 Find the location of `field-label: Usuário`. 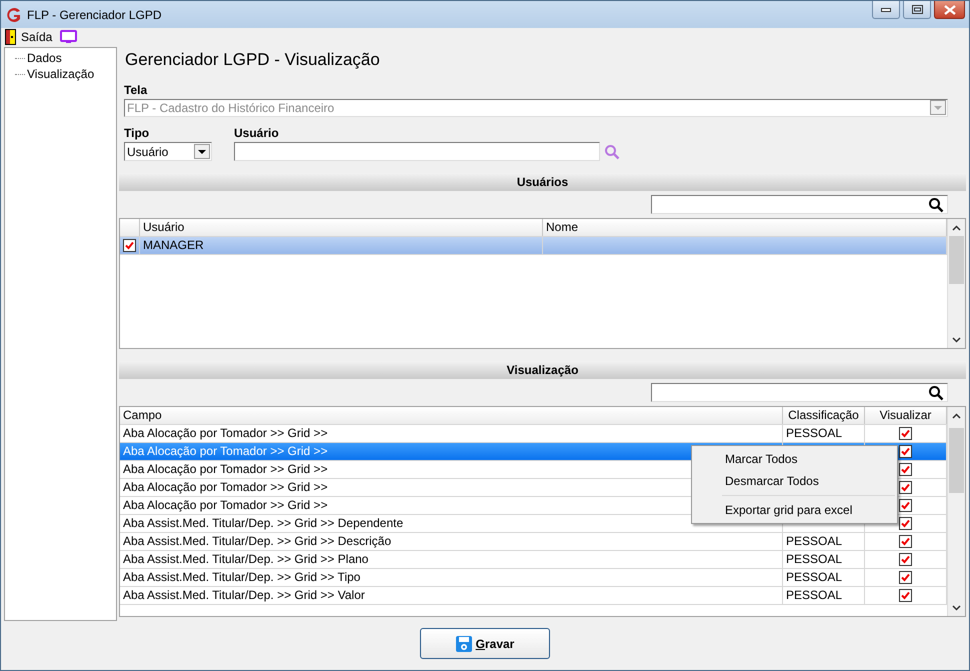

field-label: Usuário is located at coordinates (257, 133).